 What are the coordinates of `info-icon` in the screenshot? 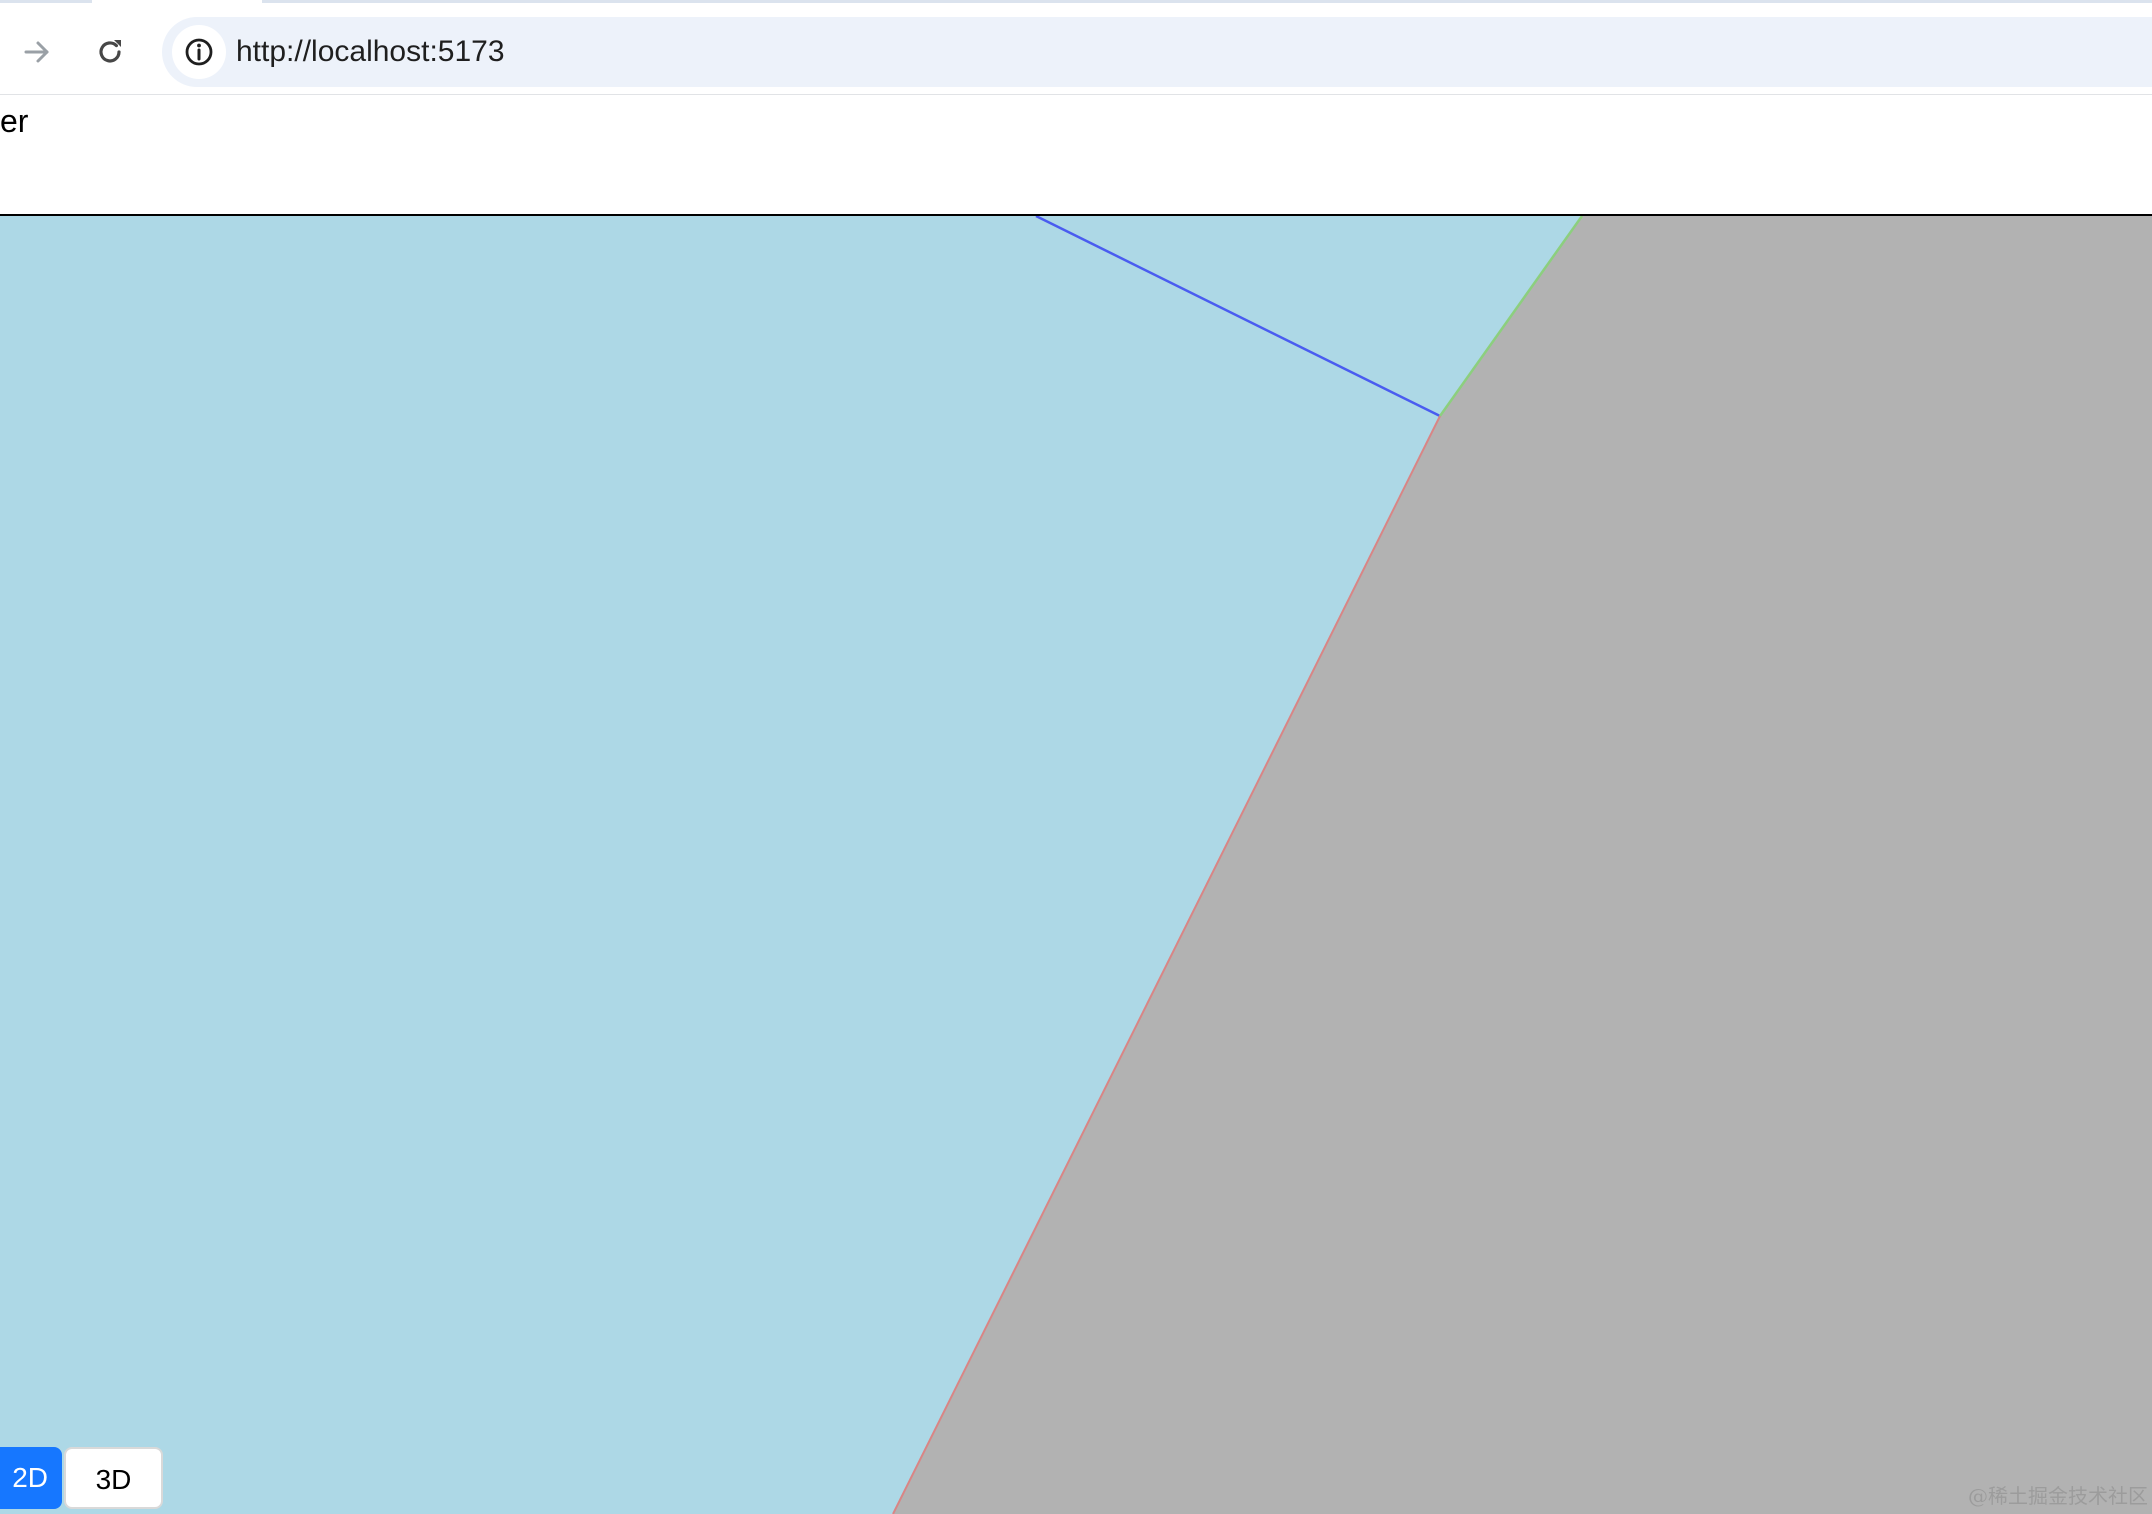 It's located at (199, 52).